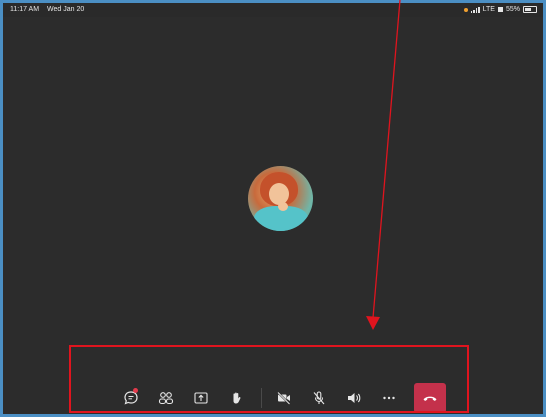 The height and width of the screenshot is (417, 546). Describe the element at coordinates (488, 9) in the screenshot. I see `network-type: LTE` at that location.